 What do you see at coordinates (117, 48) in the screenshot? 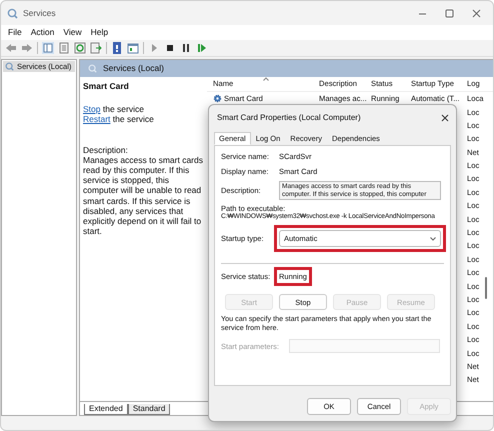
I see `help-icon` at bounding box center [117, 48].